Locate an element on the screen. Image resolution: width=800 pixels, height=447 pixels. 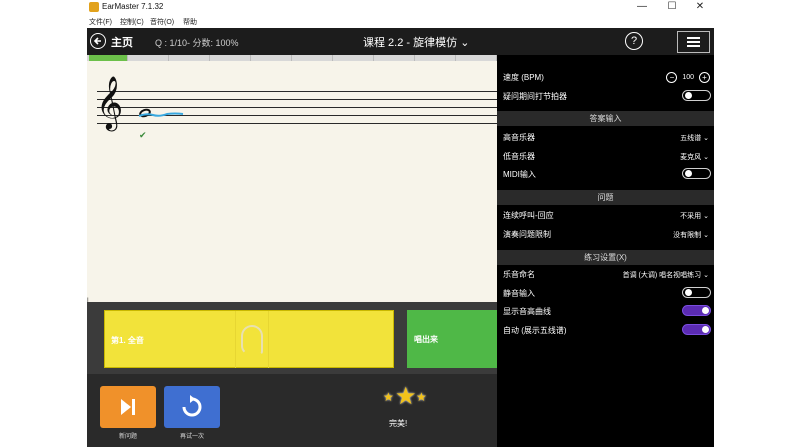
auto-staff-toggle is located at coordinates (696, 329).